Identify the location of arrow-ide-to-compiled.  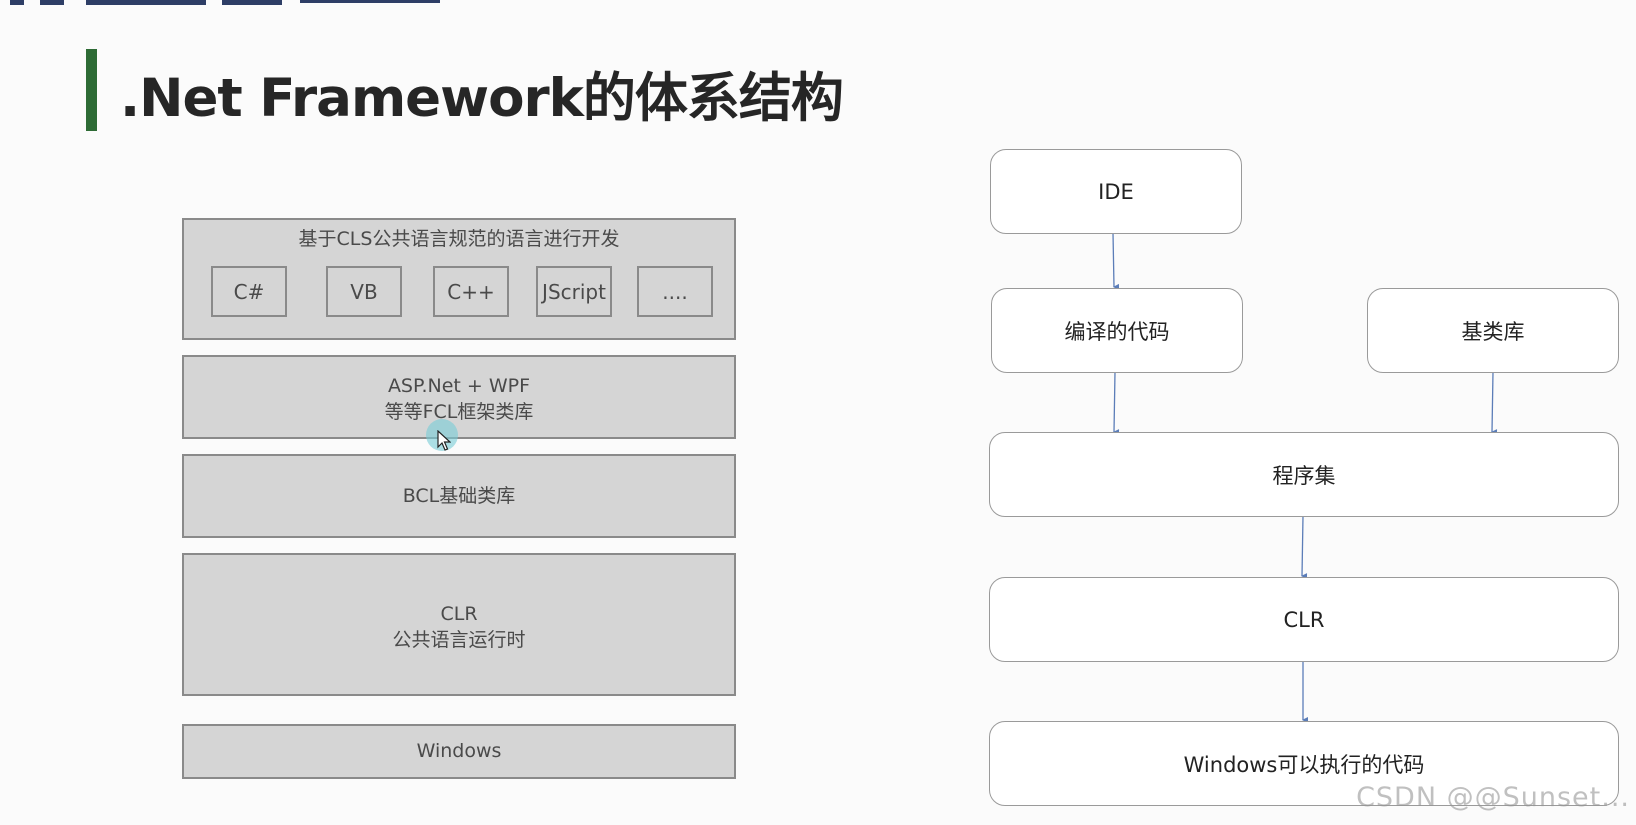
(1116, 261).